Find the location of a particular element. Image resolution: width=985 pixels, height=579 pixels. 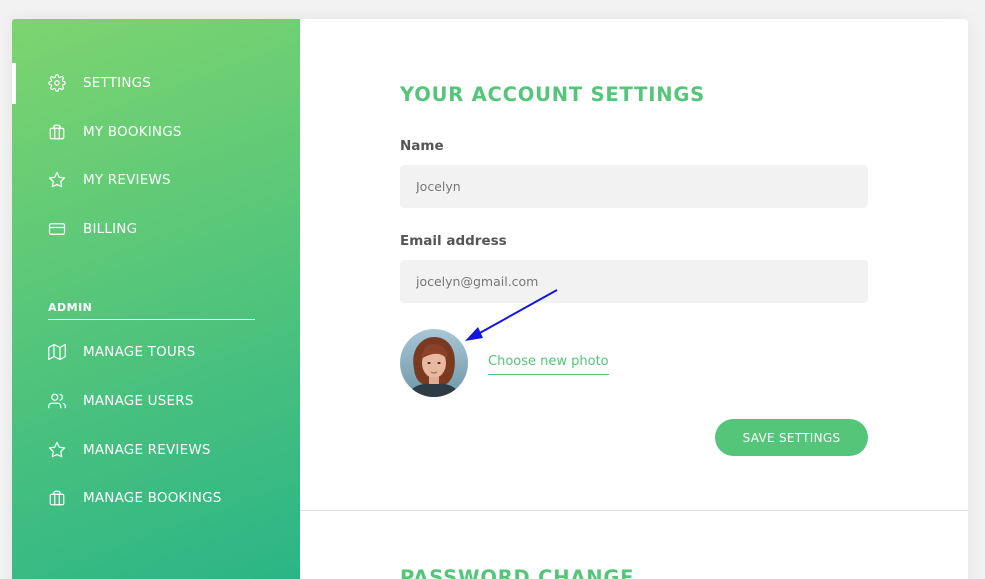

credit-card-icon is located at coordinates (57, 229).